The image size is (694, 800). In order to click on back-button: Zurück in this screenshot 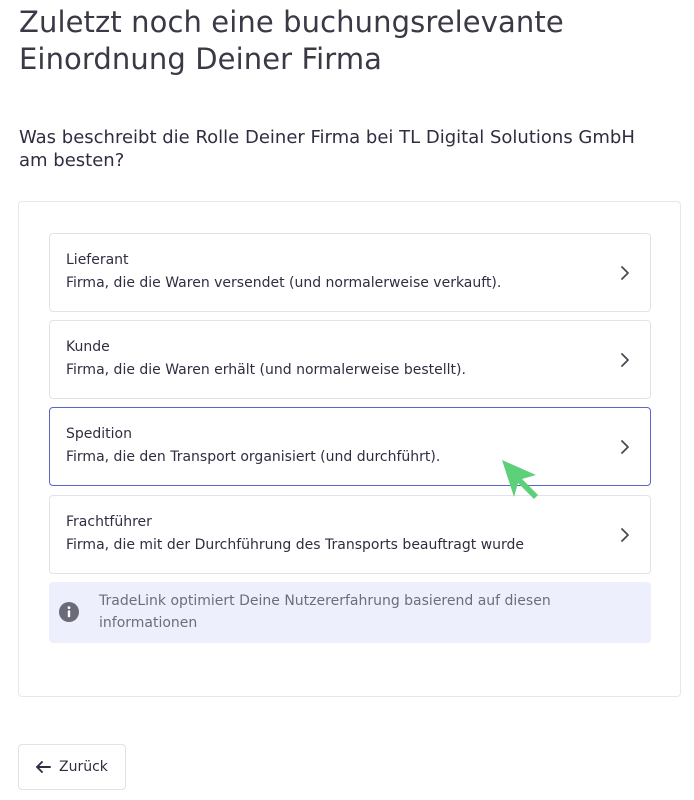, I will do `click(72, 767)`.